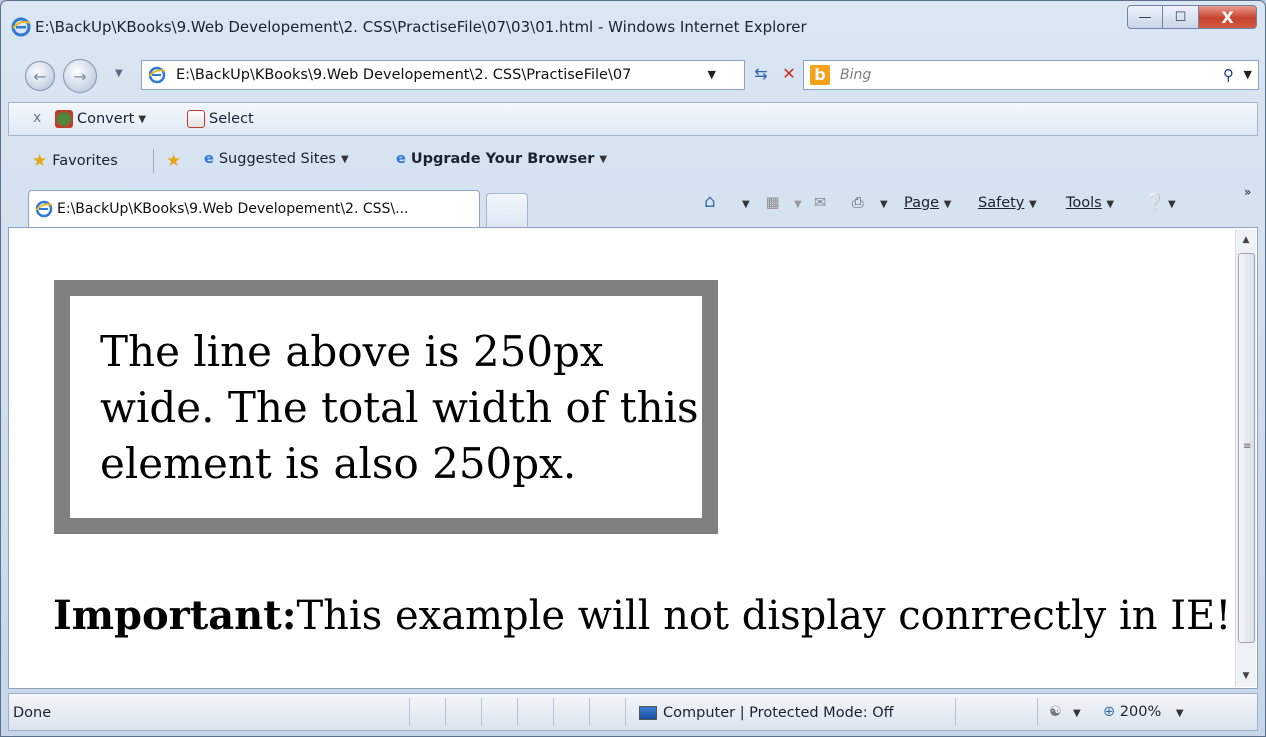 This screenshot has width=1266, height=737. I want to click on help-dropdown-icon: ▼, so click(1172, 204).